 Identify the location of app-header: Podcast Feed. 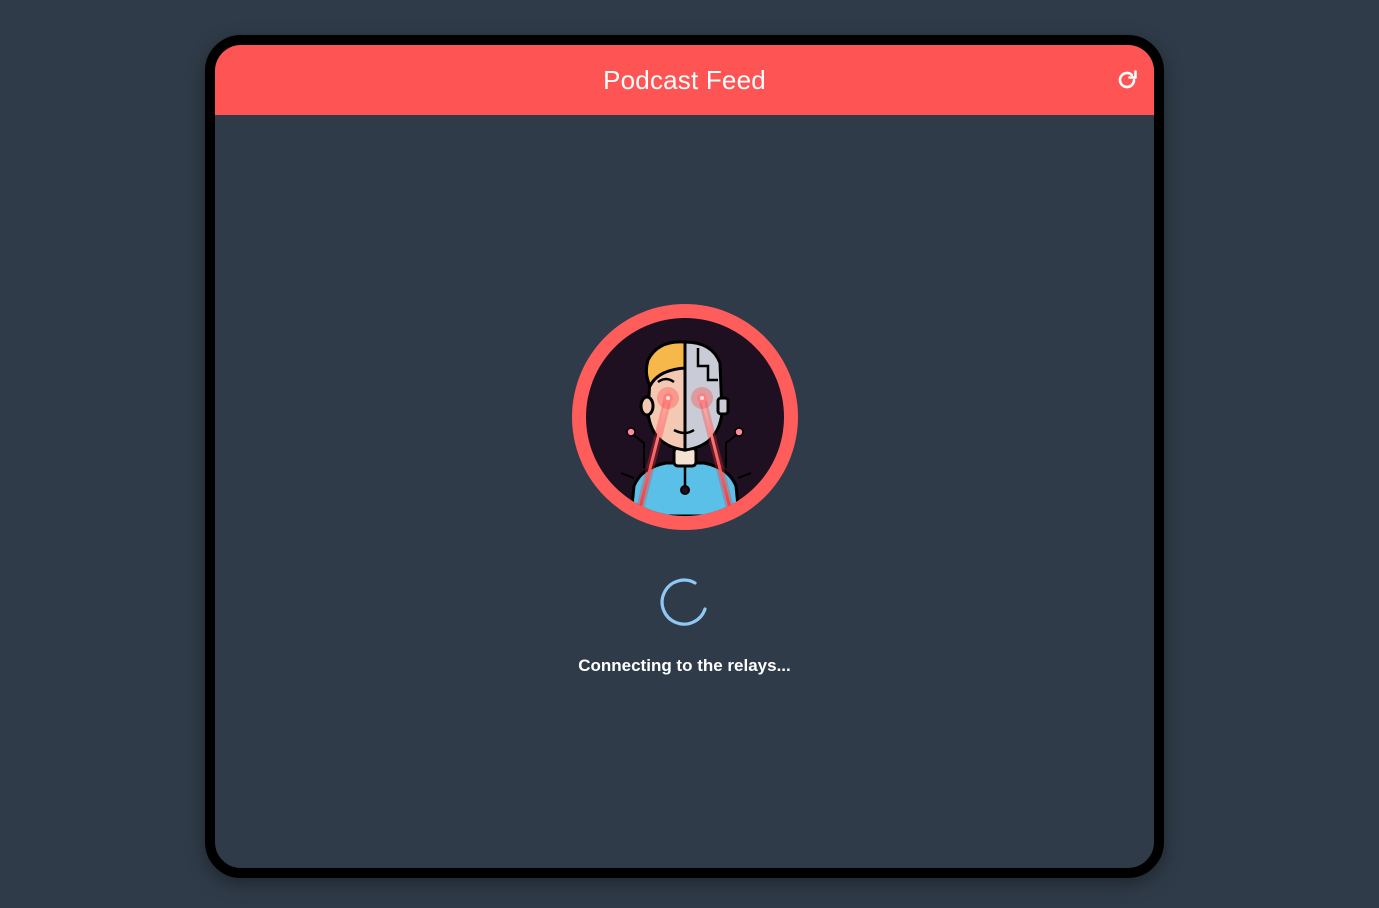
(684, 80).